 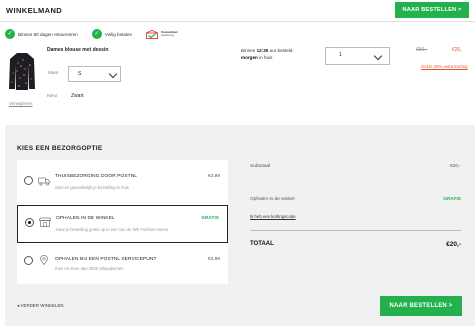 I want to click on delivery-truck-icon, so click(x=44, y=181).